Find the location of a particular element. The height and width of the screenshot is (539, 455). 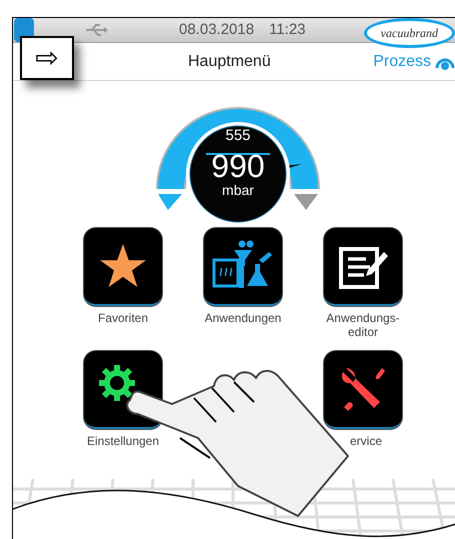

pressure-unit: mbar is located at coordinates (238, 190).